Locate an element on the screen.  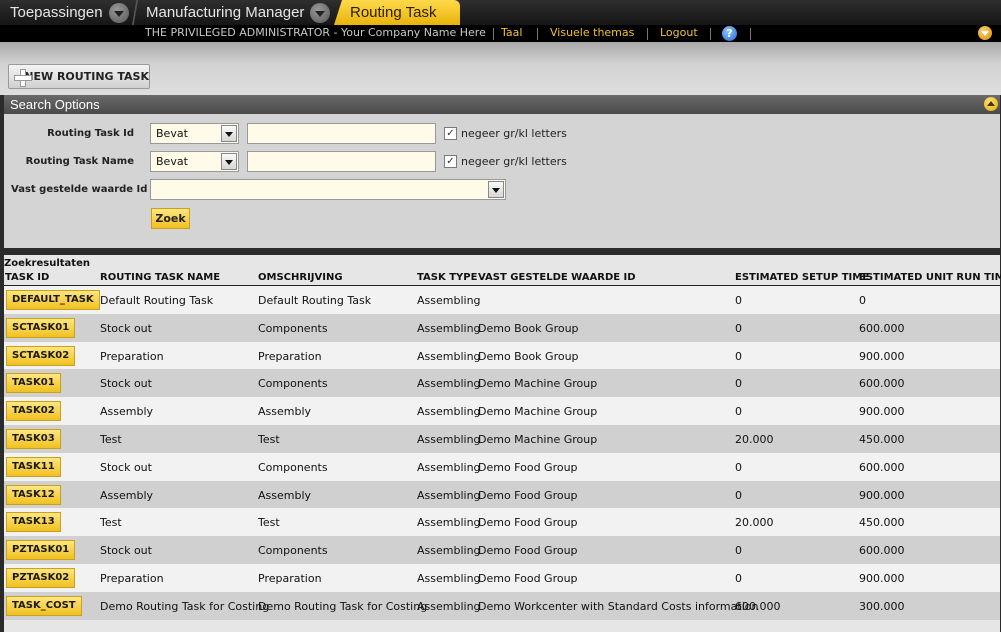
routing-task-name-input is located at coordinates (341, 161).